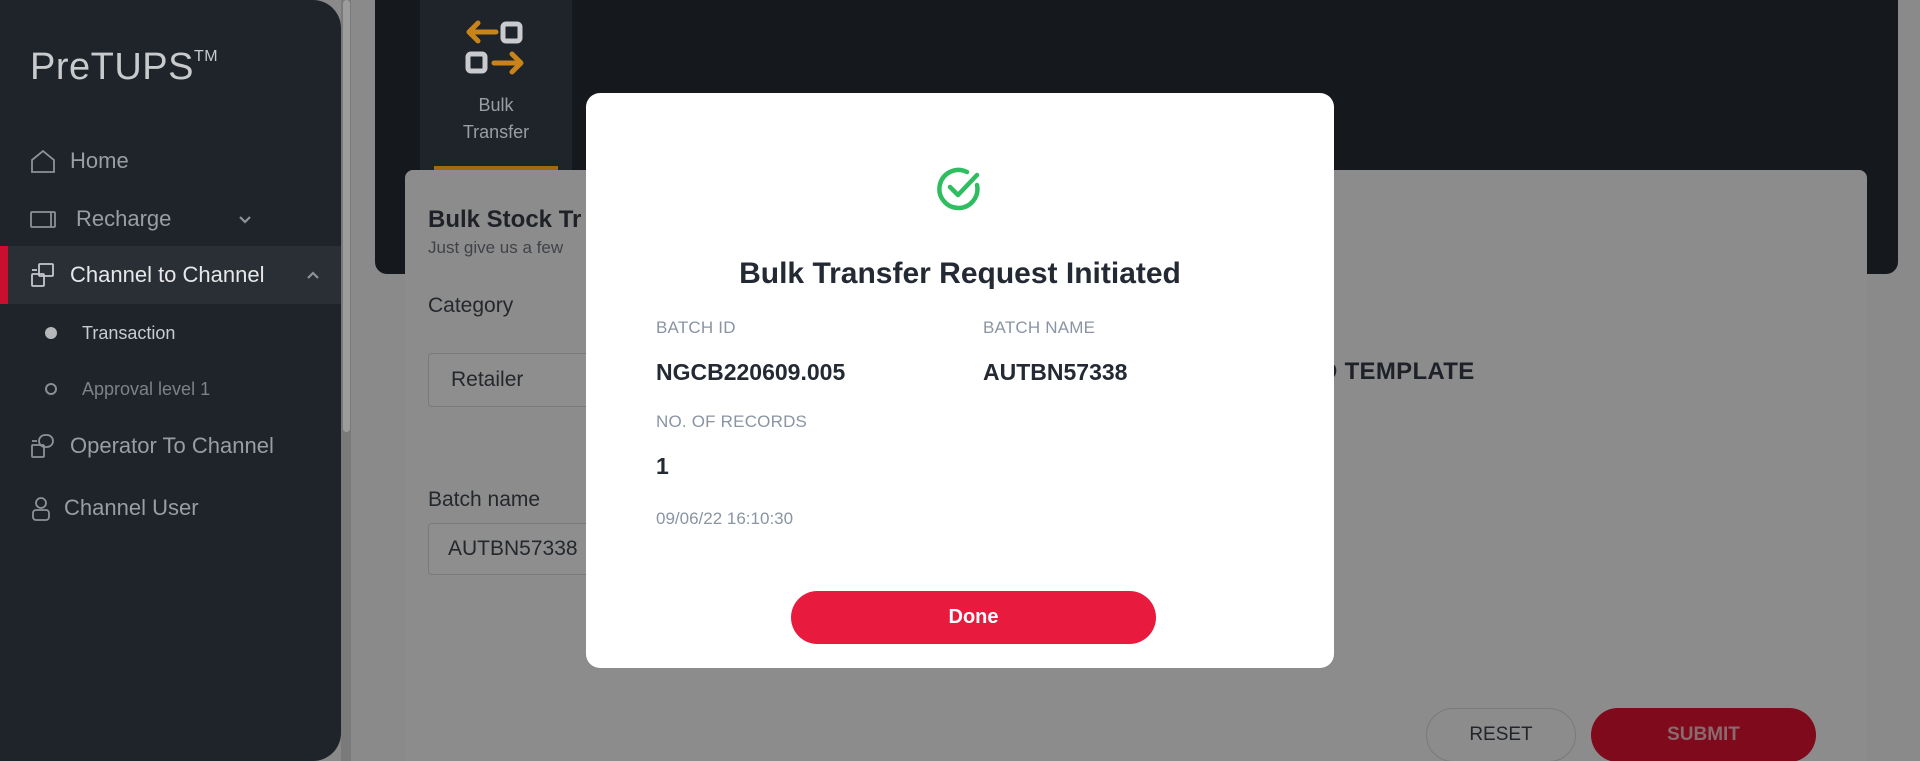  I want to click on tab-label: Bulk Transfer, so click(496, 118).